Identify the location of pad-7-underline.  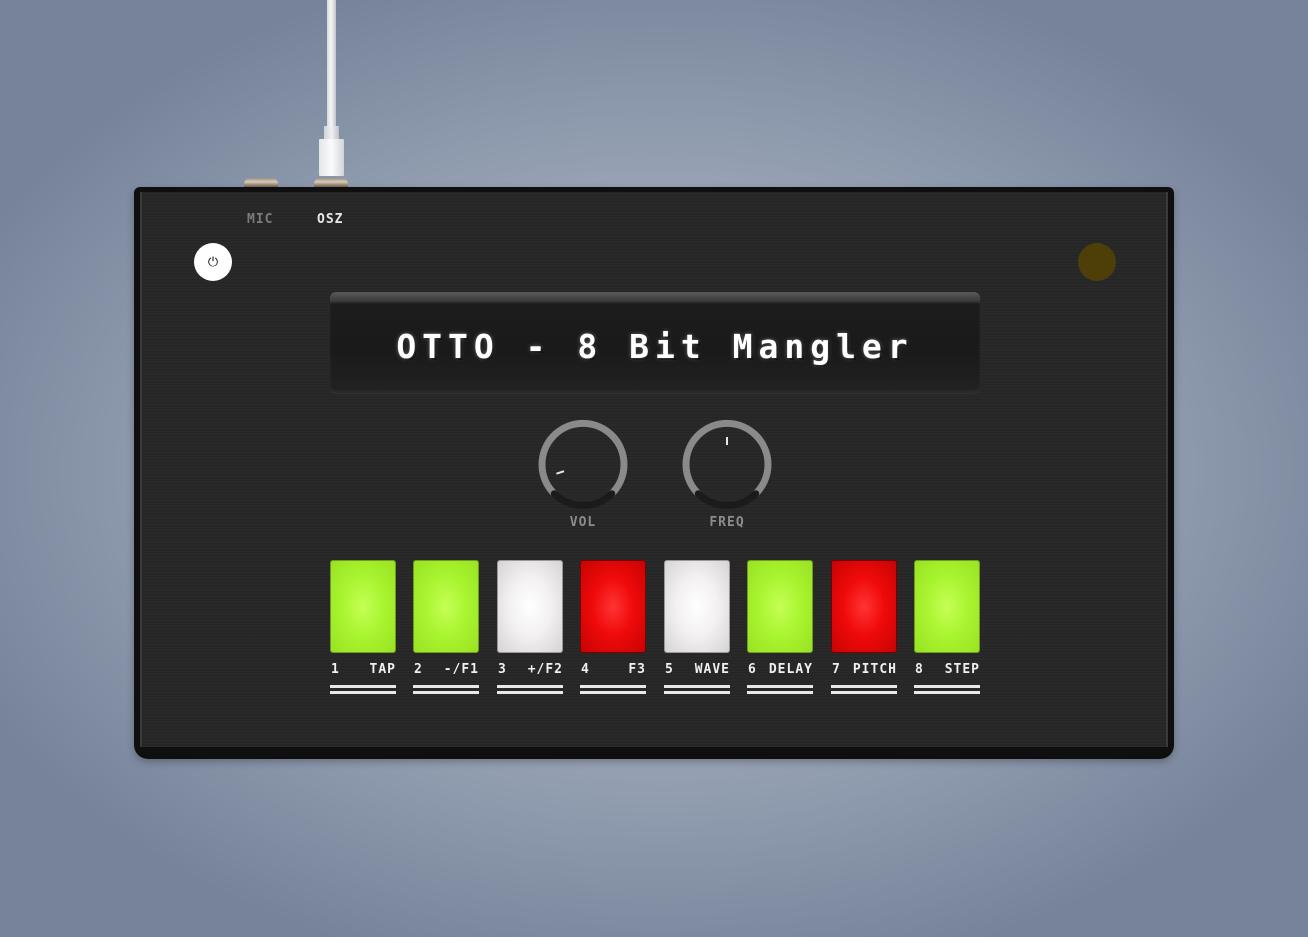
(864, 689).